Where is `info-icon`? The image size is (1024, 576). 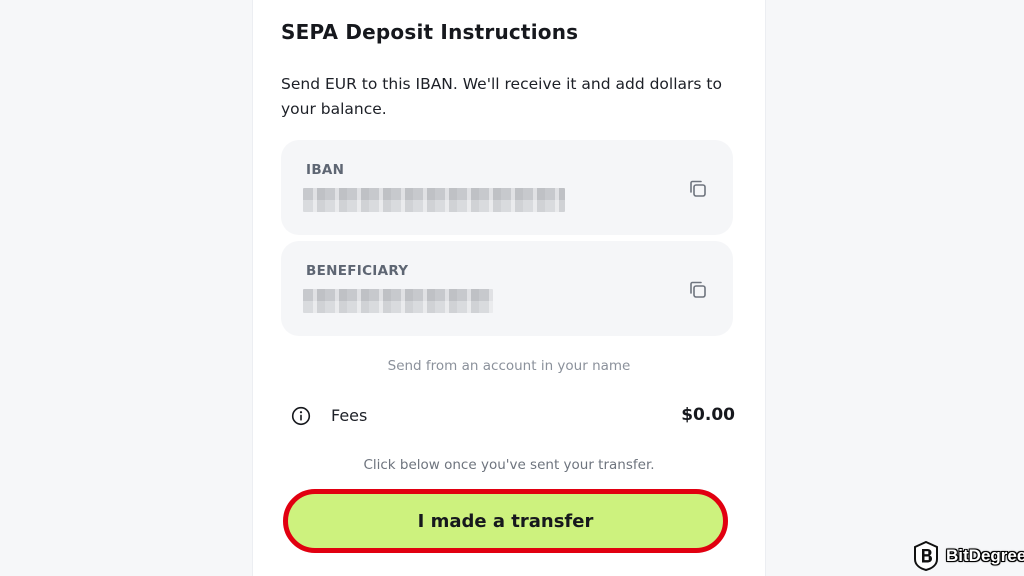 info-icon is located at coordinates (301, 416).